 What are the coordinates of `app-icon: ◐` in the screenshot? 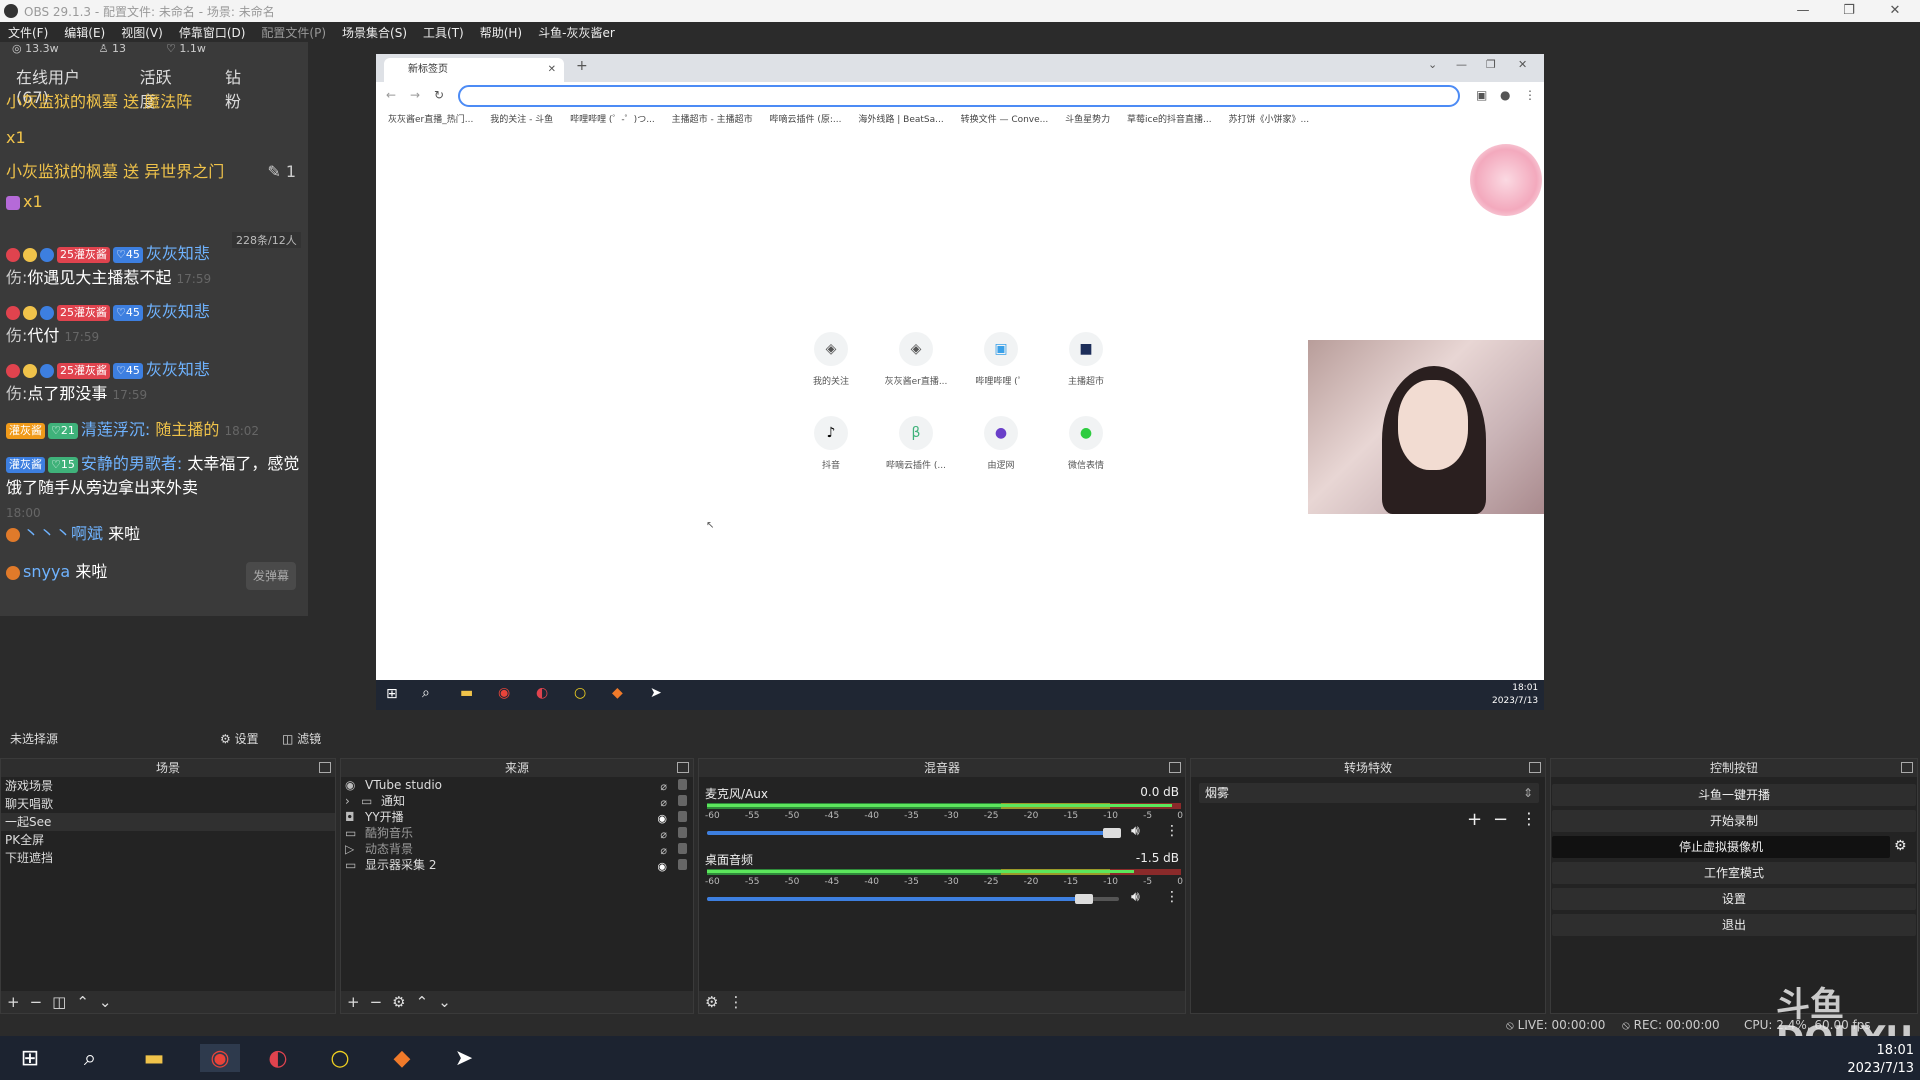 It's located at (278, 1058).